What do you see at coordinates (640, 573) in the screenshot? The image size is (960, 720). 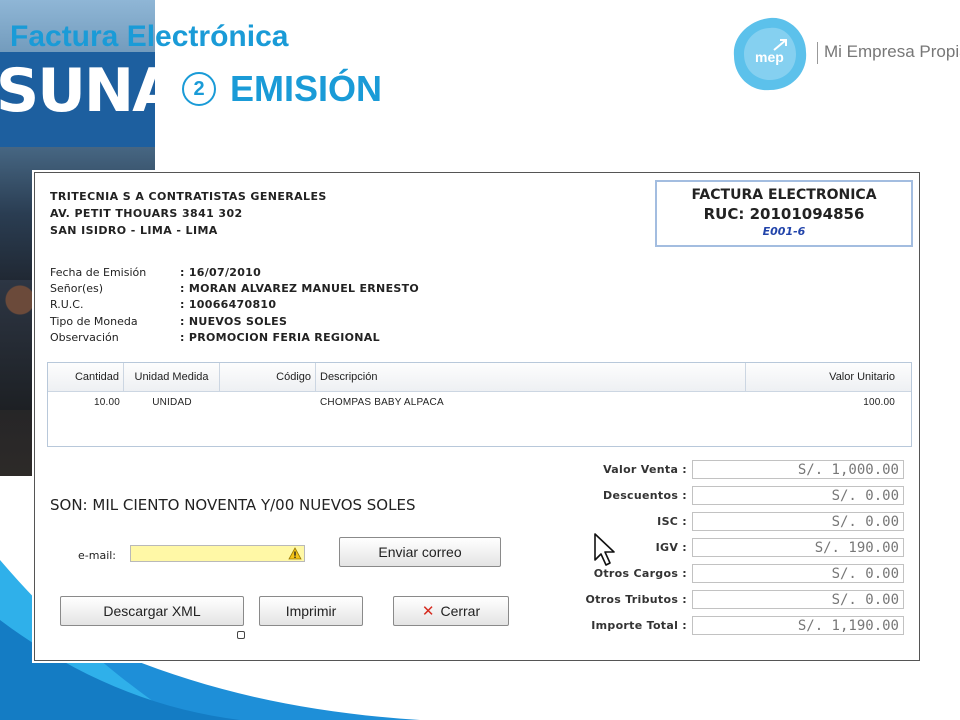 I see `total-label-otros-cargos: Otros Cargos :` at bounding box center [640, 573].